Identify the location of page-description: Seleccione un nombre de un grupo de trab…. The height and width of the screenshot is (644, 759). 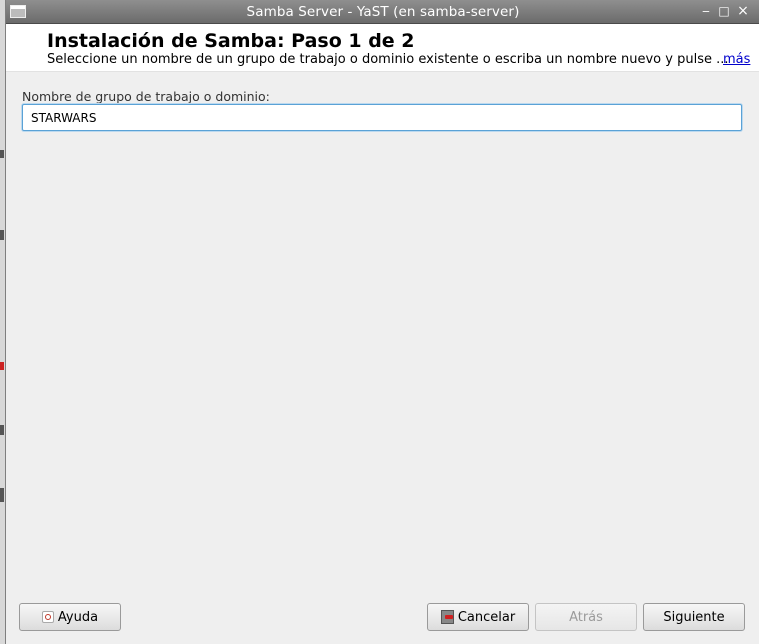
(388, 59).